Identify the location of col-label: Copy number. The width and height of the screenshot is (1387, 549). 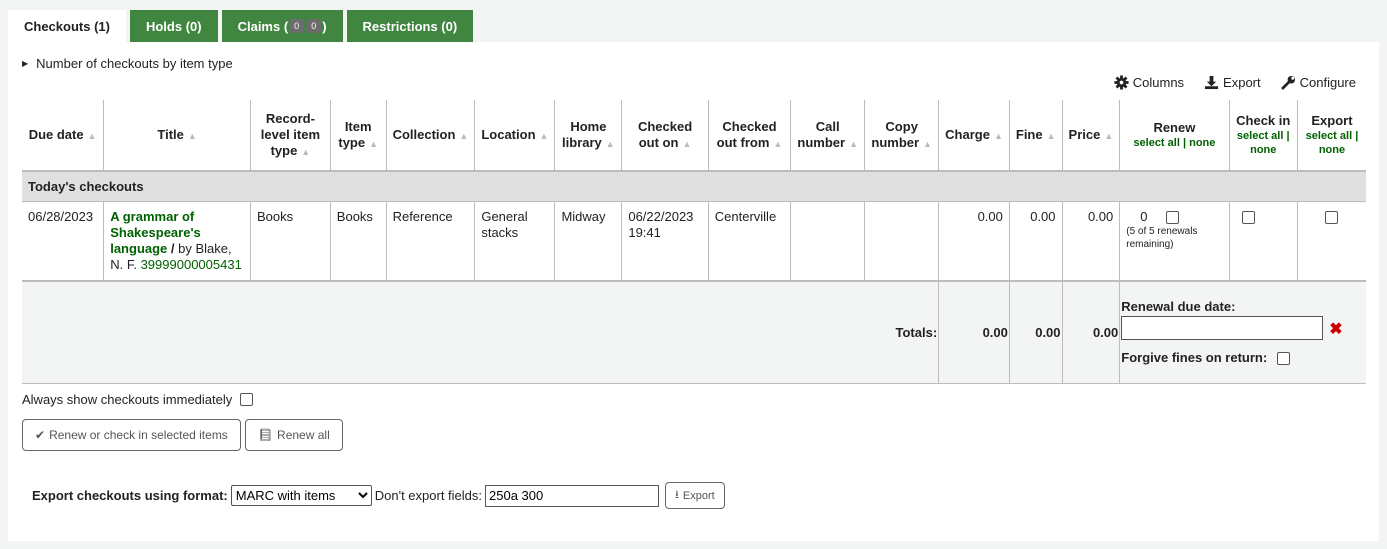
(895, 134).